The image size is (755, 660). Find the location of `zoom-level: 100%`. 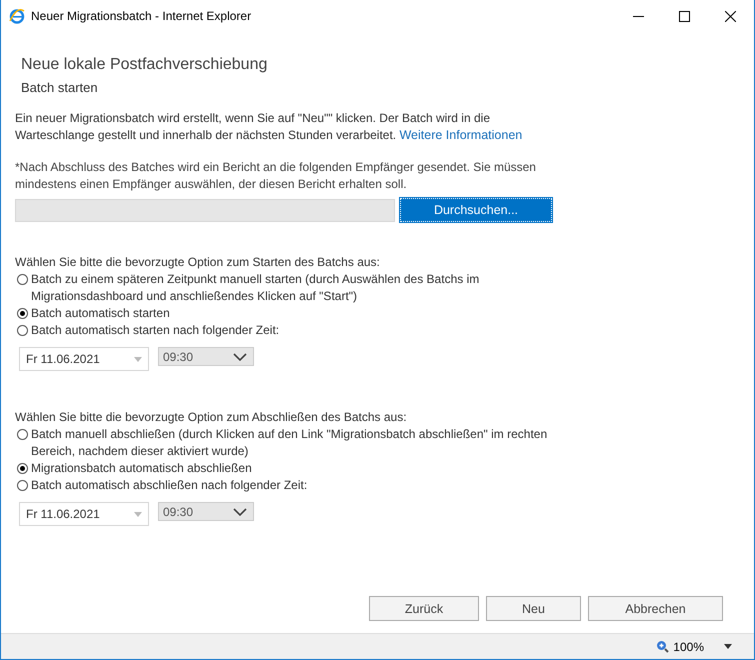

zoom-level: 100% is located at coordinates (688, 647).